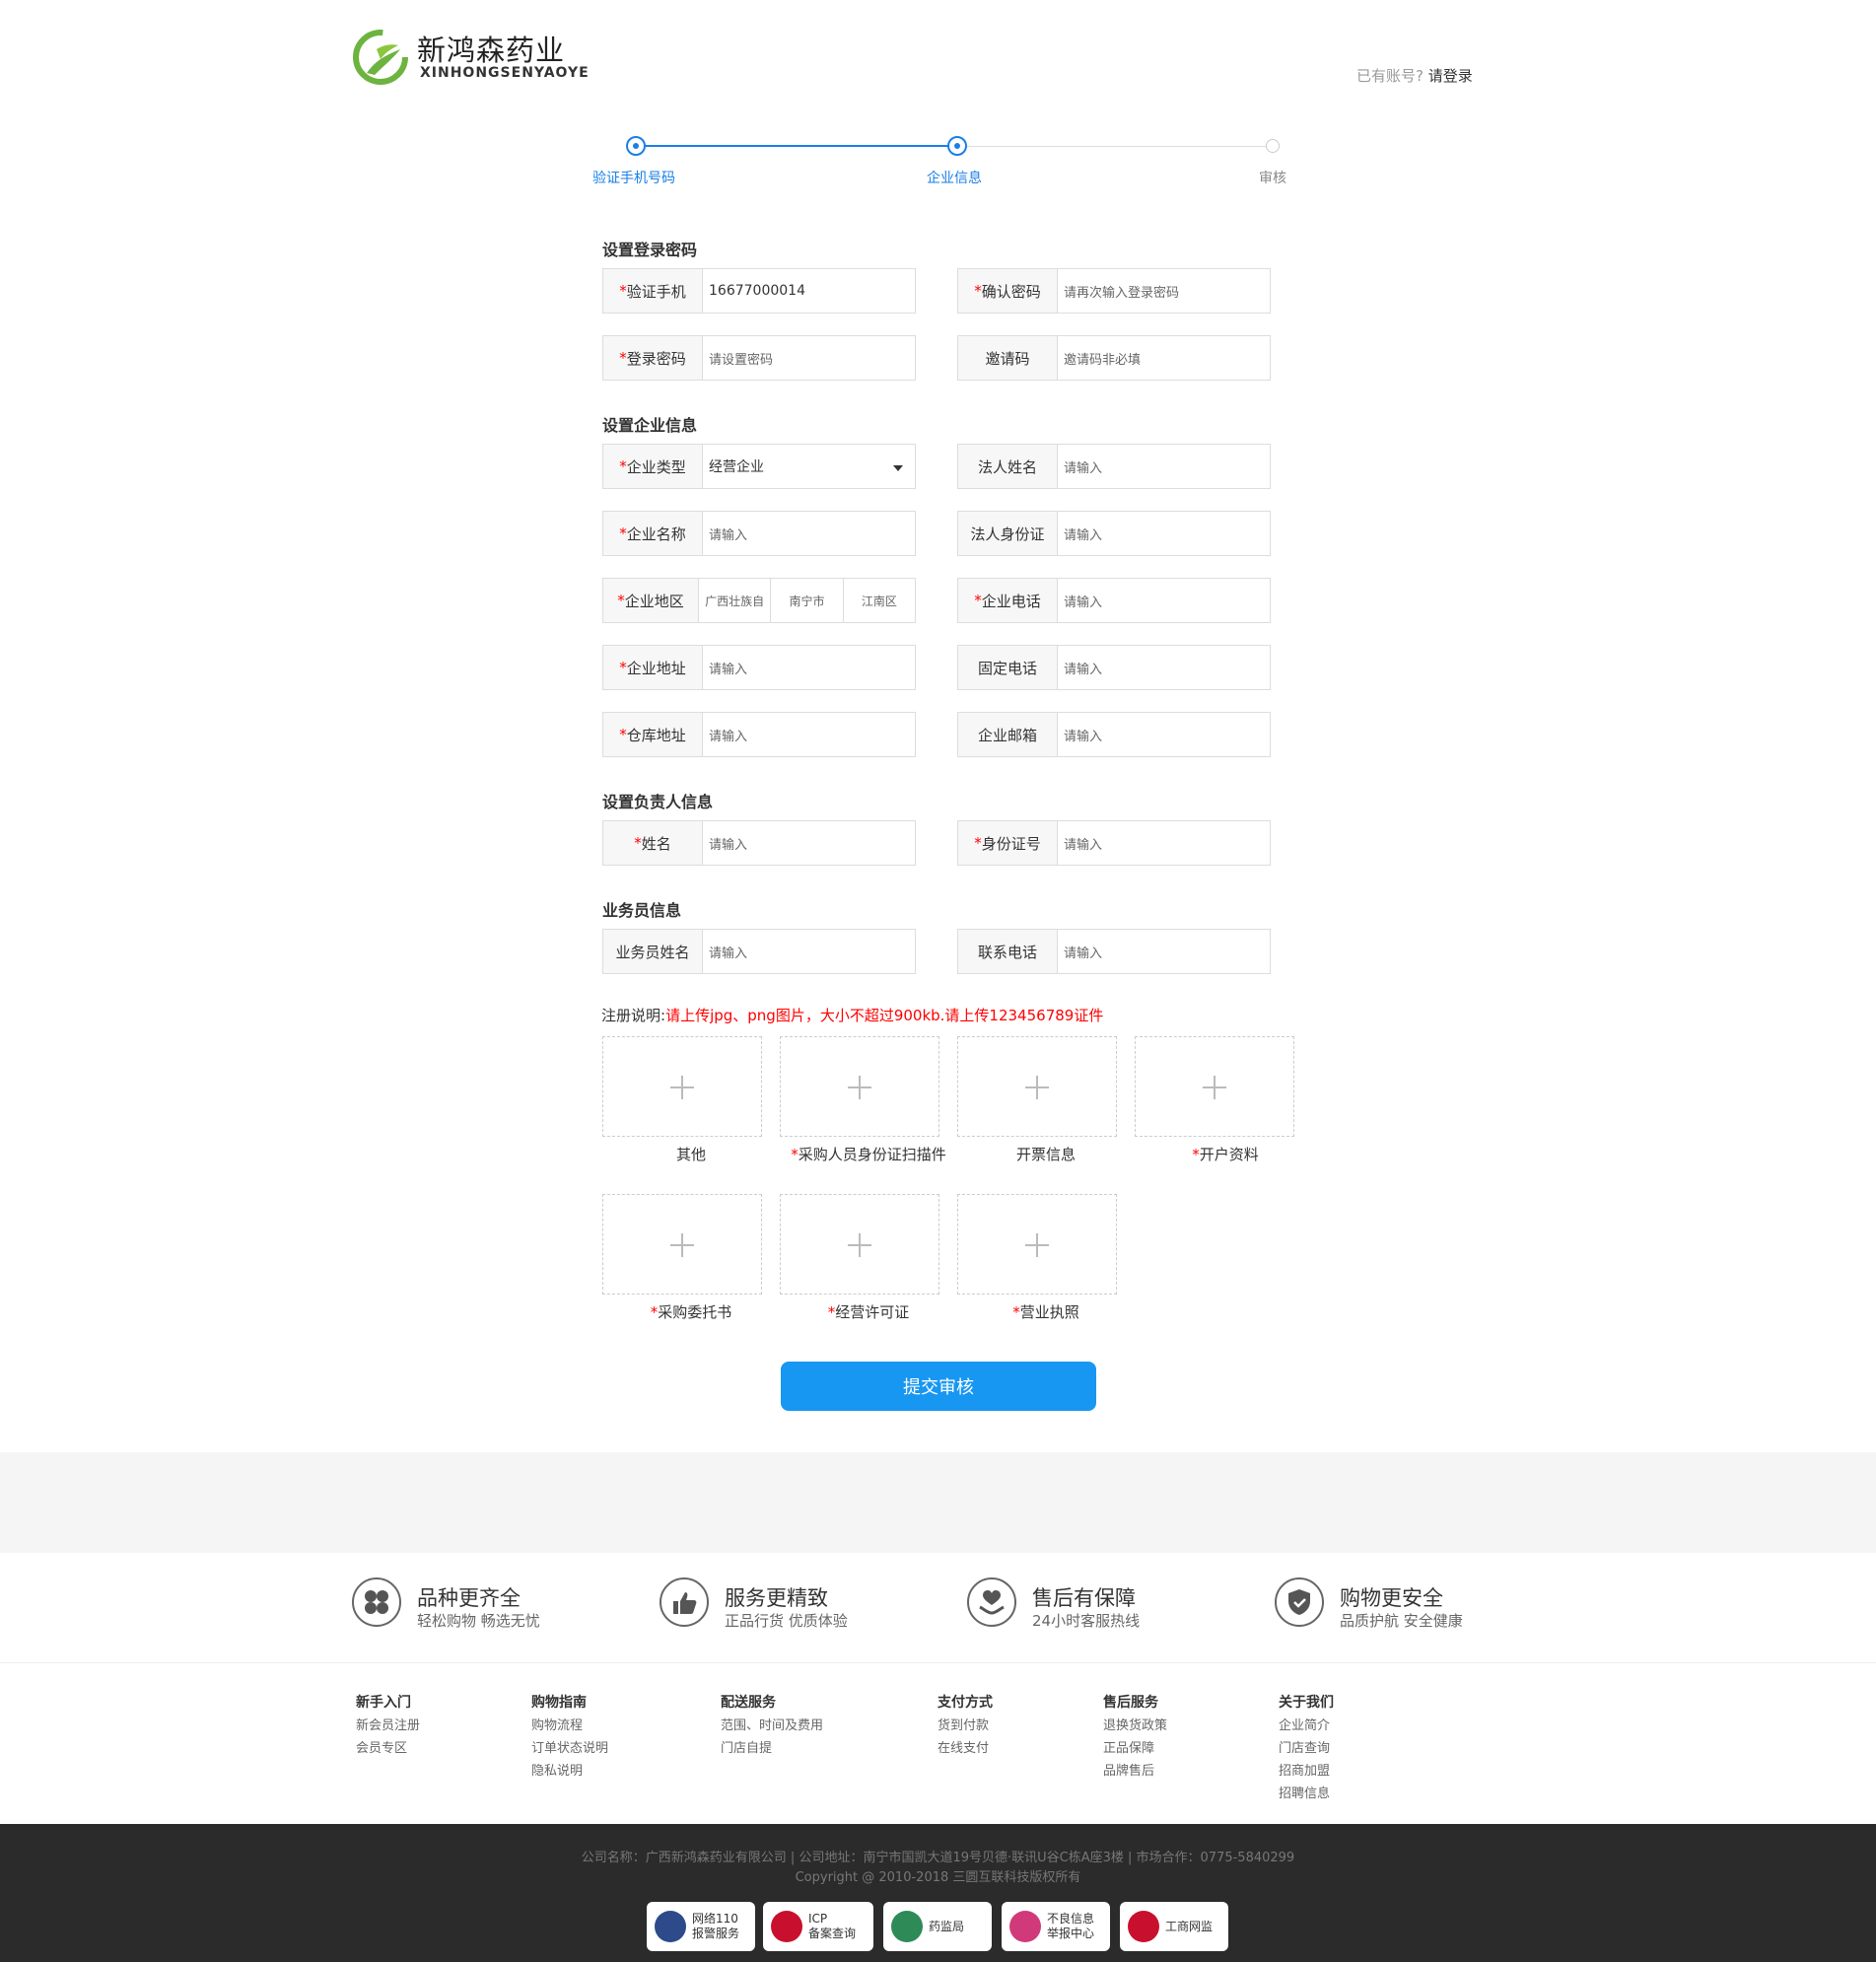 The width and height of the screenshot is (1876, 1962). Describe the element at coordinates (832, 1926) in the screenshot. I see `badge-text: ICP 备案查询` at that location.